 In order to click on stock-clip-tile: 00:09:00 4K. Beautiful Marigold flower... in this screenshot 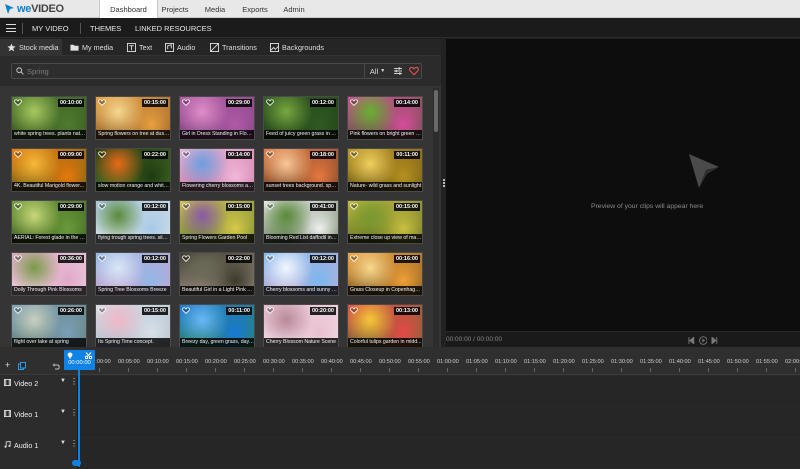, I will do `click(49, 170)`.